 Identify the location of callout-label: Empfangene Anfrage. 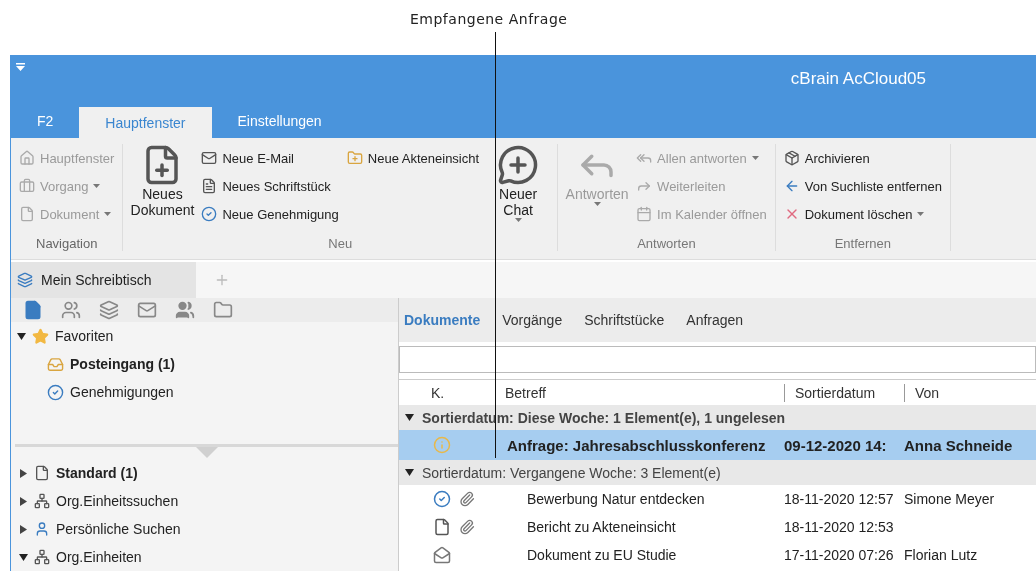
(489, 19).